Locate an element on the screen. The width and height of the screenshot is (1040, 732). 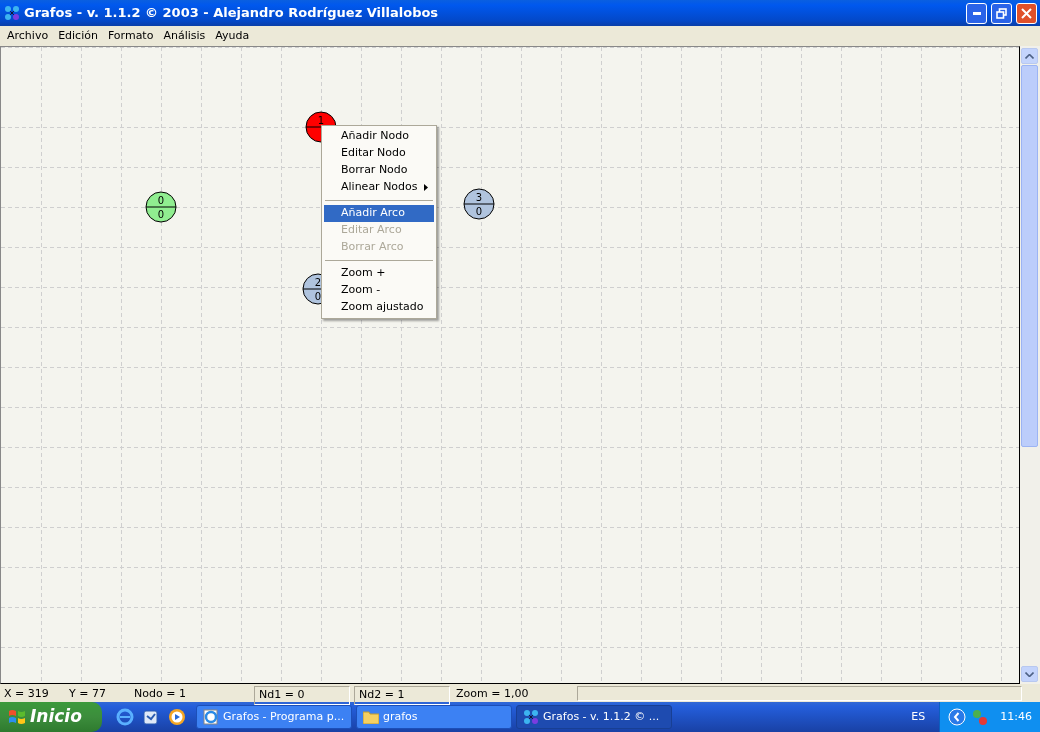
menu-item: Formato is located at coordinates (130, 36).